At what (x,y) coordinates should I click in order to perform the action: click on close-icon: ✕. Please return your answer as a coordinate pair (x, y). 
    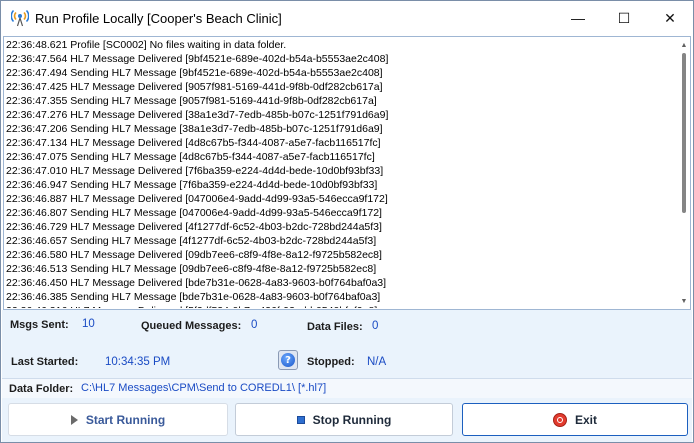
    Looking at the image, I should click on (670, 17).